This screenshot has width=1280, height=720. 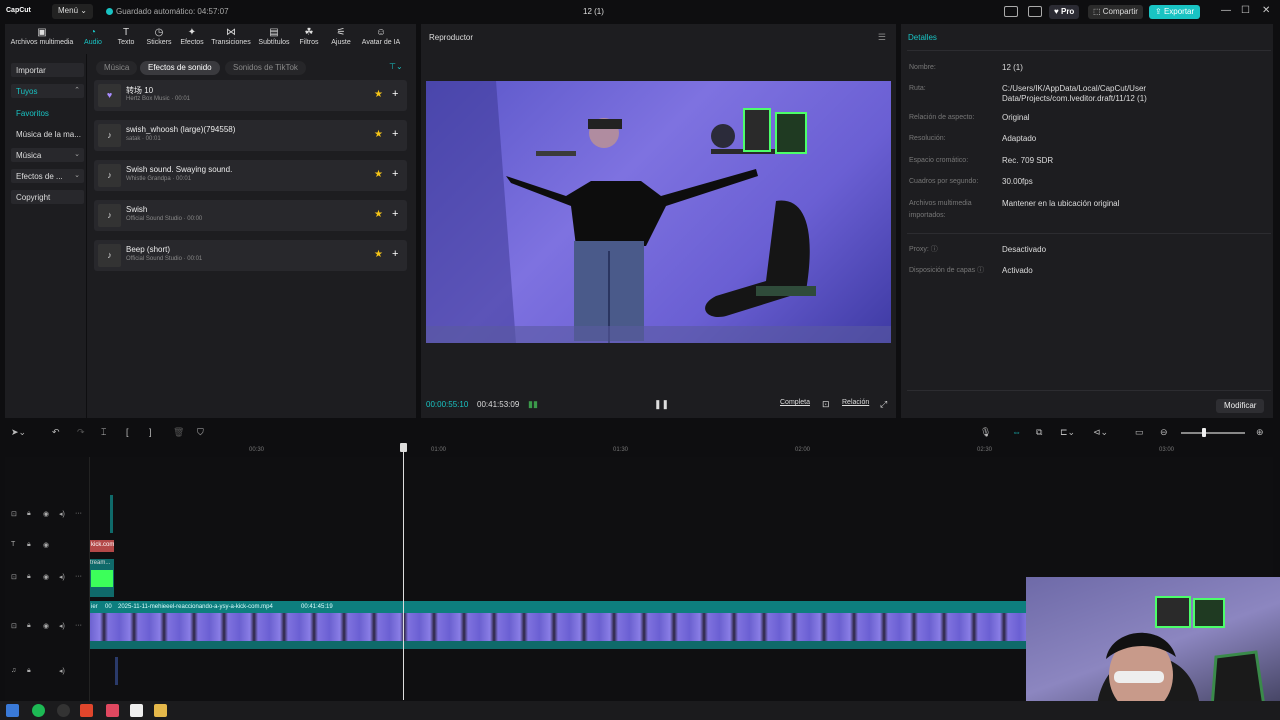 What do you see at coordinates (265, 68) in the screenshot?
I see `subtab-tiktok-sounds: Sonidos de TikTok` at bounding box center [265, 68].